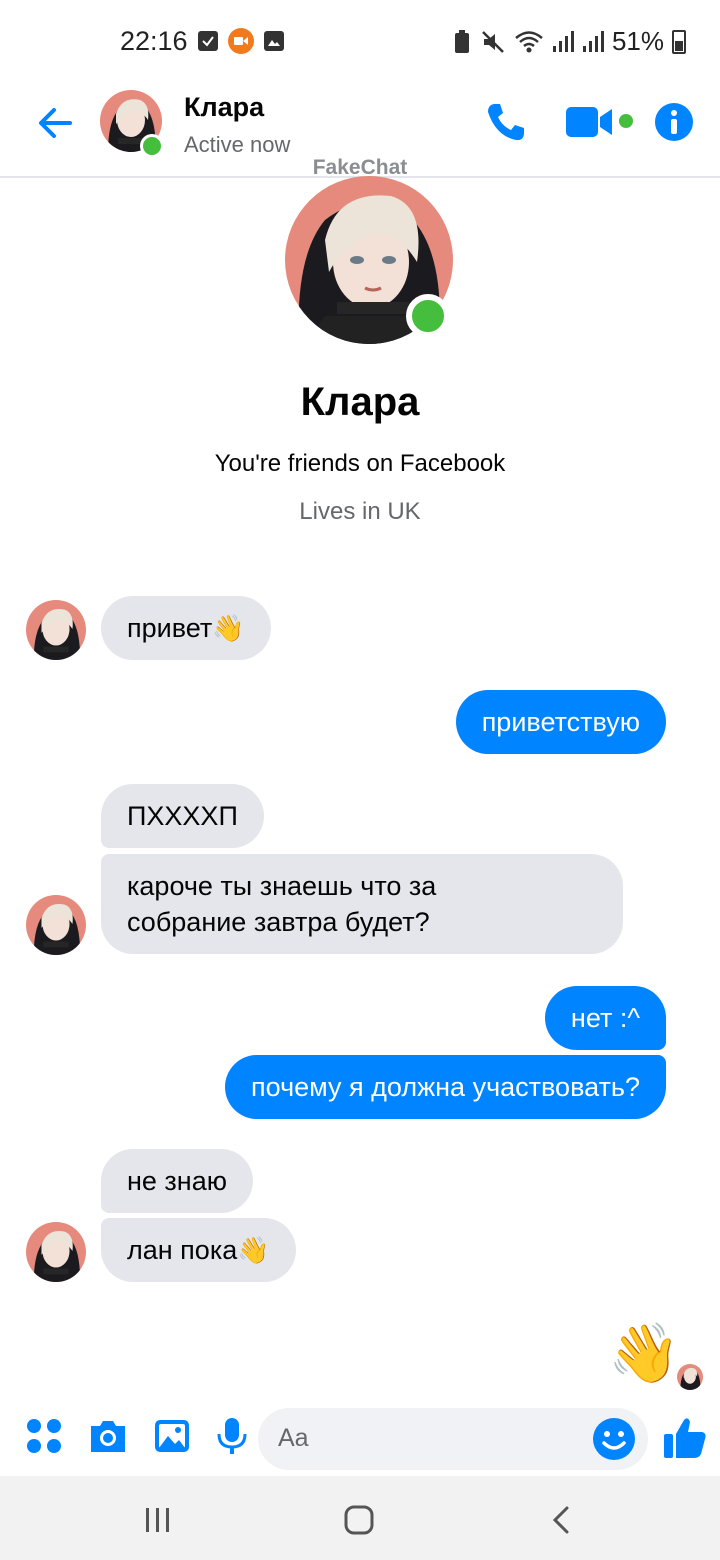 Image resolution: width=720 pixels, height=1560 pixels. I want to click on message-text: лан пока, so click(182, 1250).